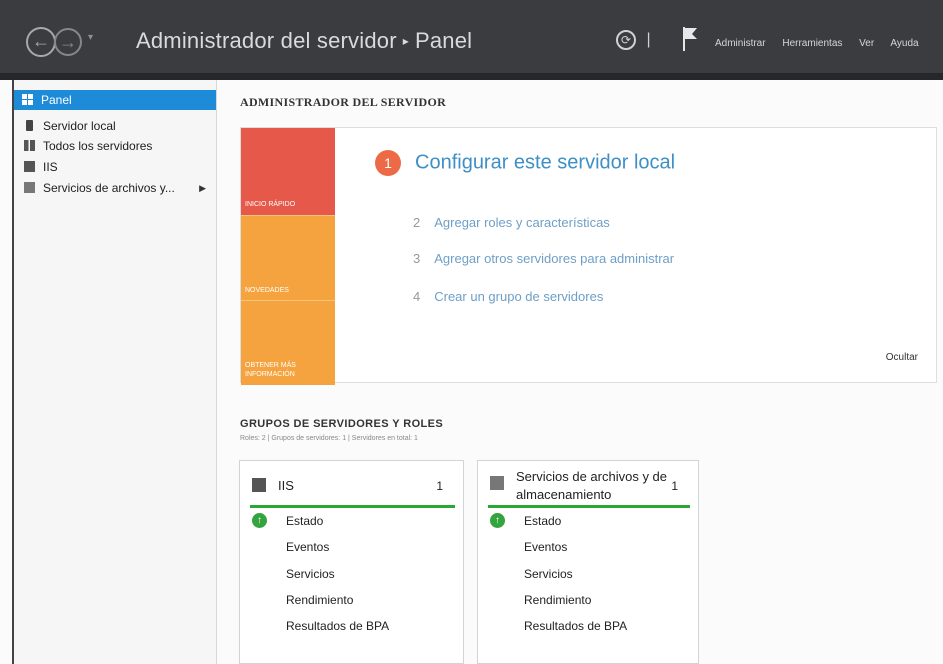  What do you see at coordinates (471, 76) in the screenshot?
I see `title-bar-bottom-strip` at bounding box center [471, 76].